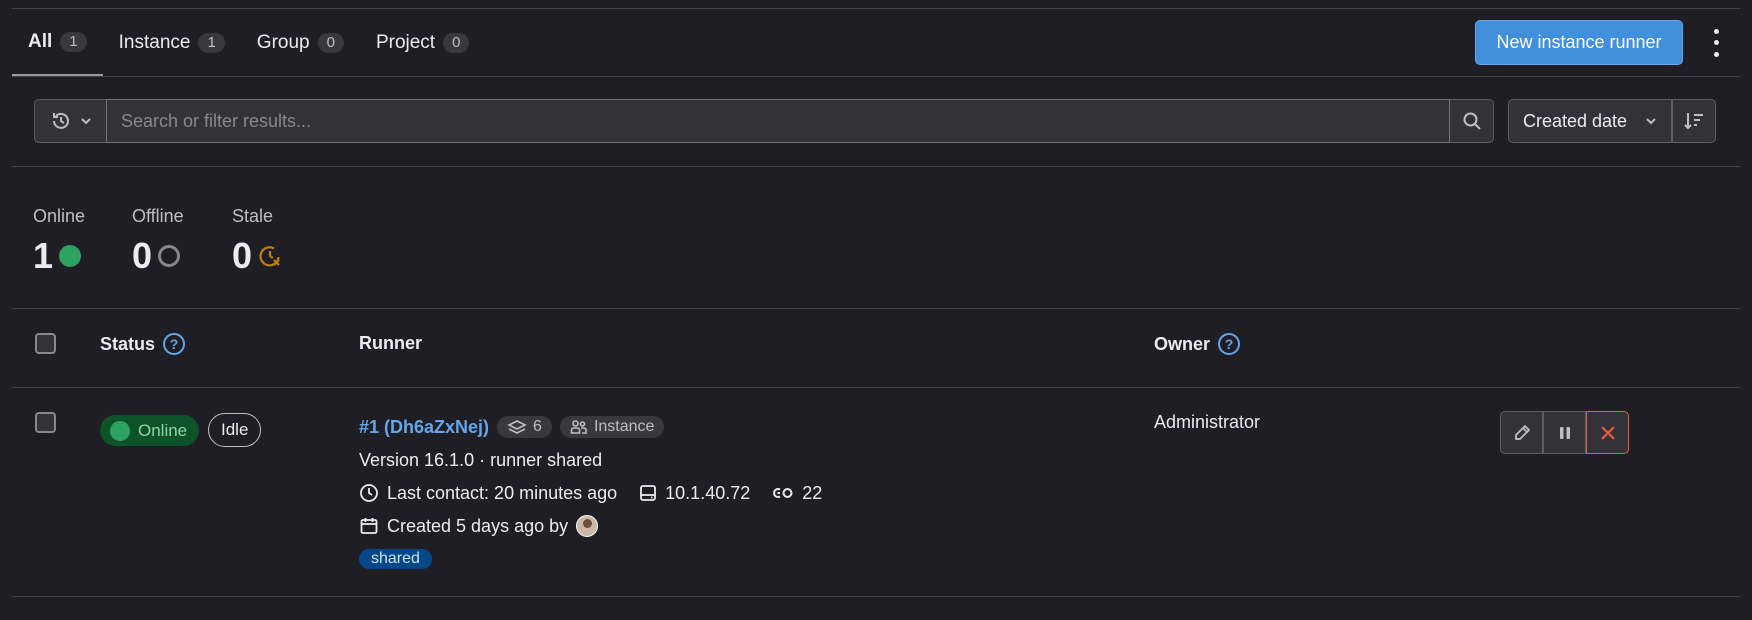 Image resolution: width=1752 pixels, height=620 pixels. What do you see at coordinates (537, 426) in the screenshot?
I see `jobs-value: 6` at bounding box center [537, 426].